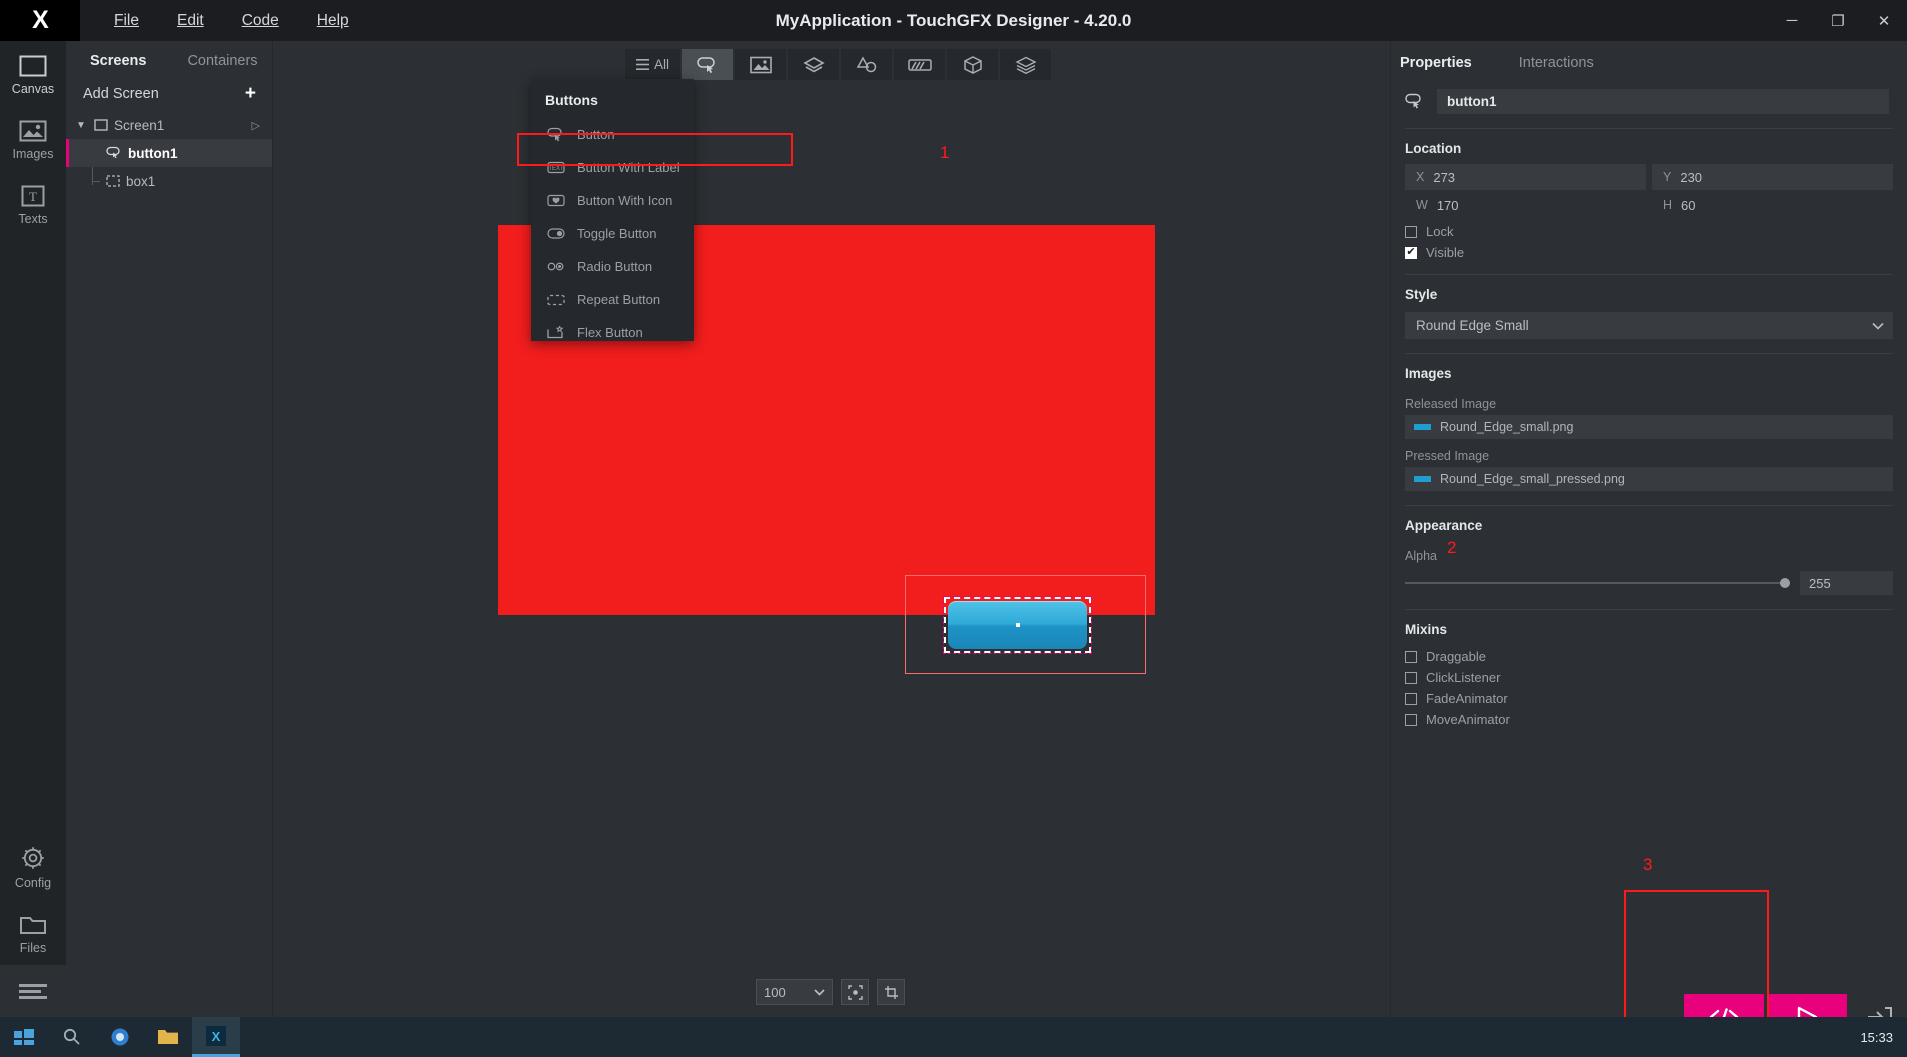 Image resolution: width=1907 pixels, height=1057 pixels. Describe the element at coordinates (1838, 20) in the screenshot. I see `maximize-button: ❐` at that location.